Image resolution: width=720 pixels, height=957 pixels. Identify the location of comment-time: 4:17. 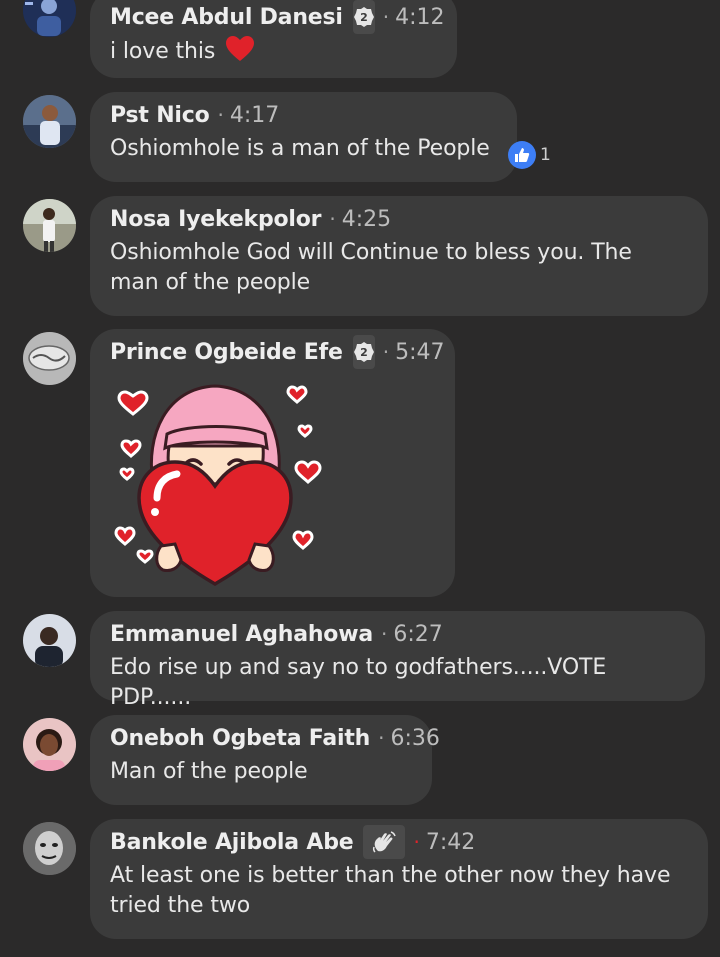
(254, 115).